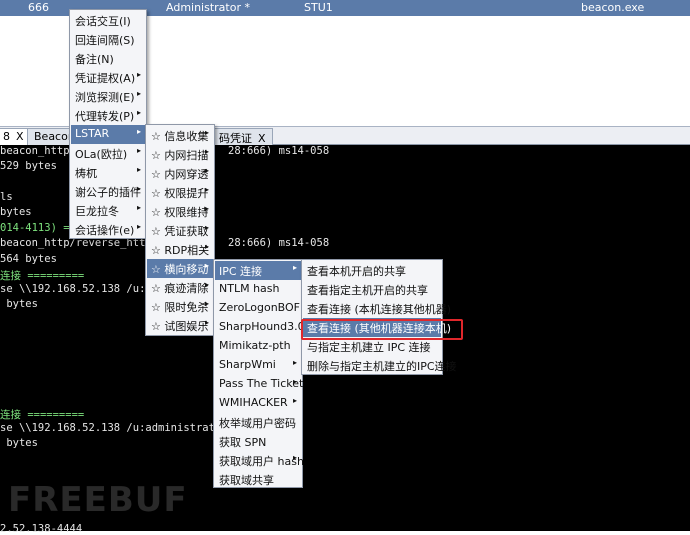 This screenshot has height=535, width=690. Describe the element at coordinates (258, 346) in the screenshot. I see `menu-item-mimikatz-pth: Mimikatz-pth` at that location.